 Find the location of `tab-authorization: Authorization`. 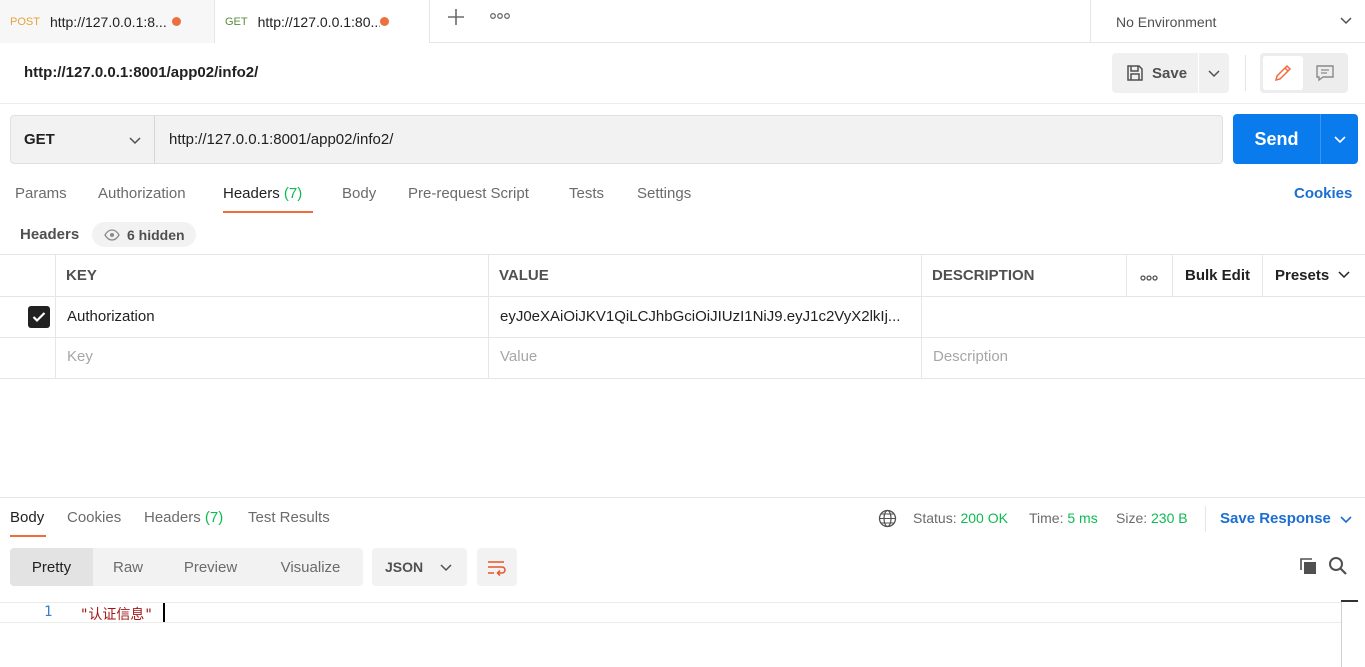

tab-authorization: Authorization is located at coordinates (142, 193).